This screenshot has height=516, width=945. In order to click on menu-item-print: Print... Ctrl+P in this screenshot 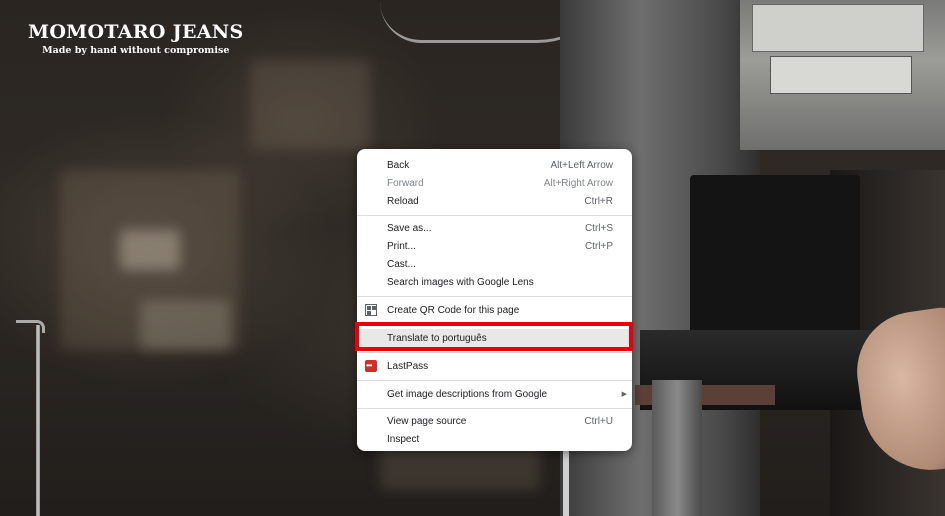, I will do `click(494, 247)`.